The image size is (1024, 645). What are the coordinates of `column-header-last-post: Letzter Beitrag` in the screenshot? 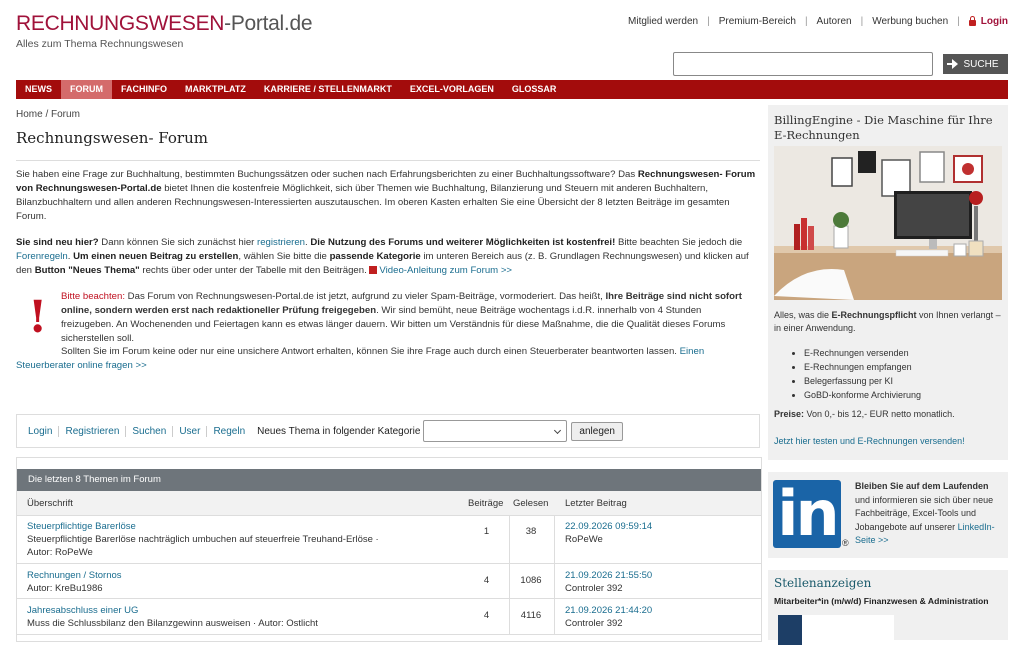 It's located at (596, 503).